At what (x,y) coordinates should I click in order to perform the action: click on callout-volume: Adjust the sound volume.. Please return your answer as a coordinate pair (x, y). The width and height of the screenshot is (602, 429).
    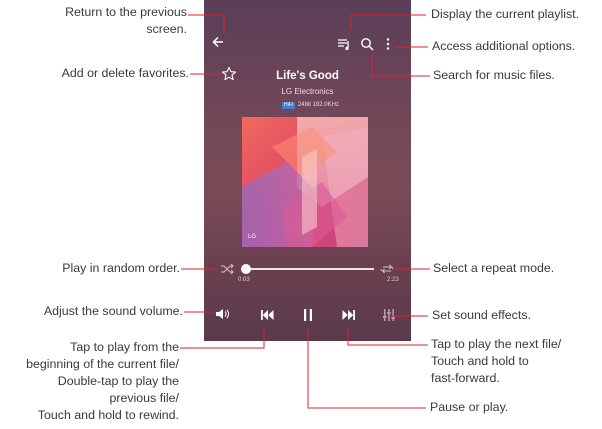
    Looking at the image, I should click on (113, 311).